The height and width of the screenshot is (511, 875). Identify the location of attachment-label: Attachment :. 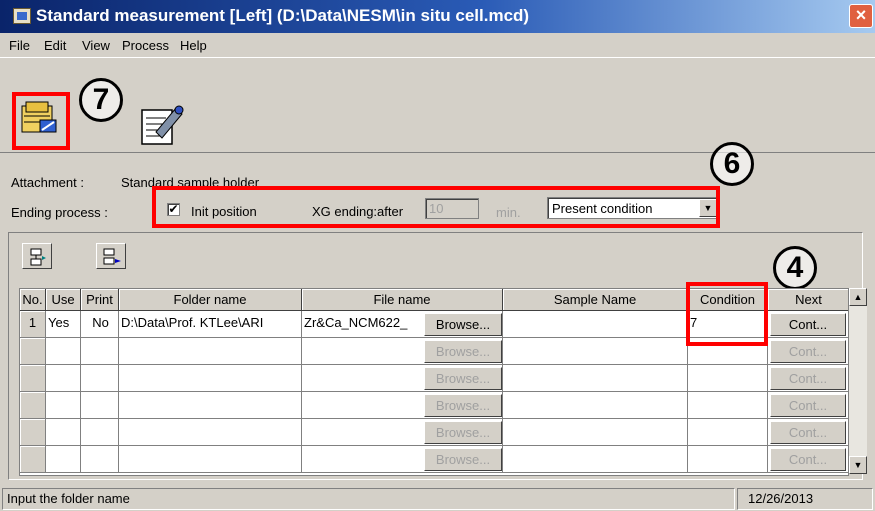
(47, 182).